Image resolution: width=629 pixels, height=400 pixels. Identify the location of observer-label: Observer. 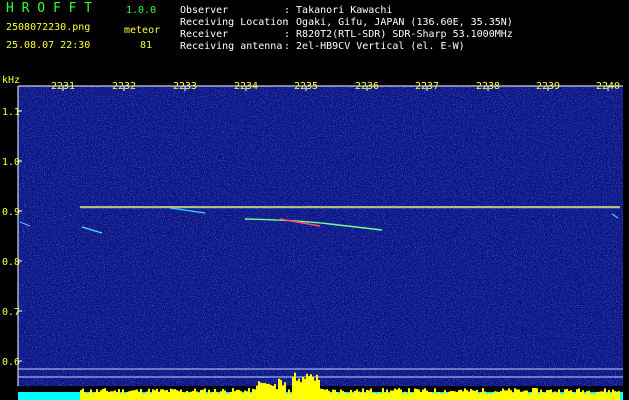
(204, 10).